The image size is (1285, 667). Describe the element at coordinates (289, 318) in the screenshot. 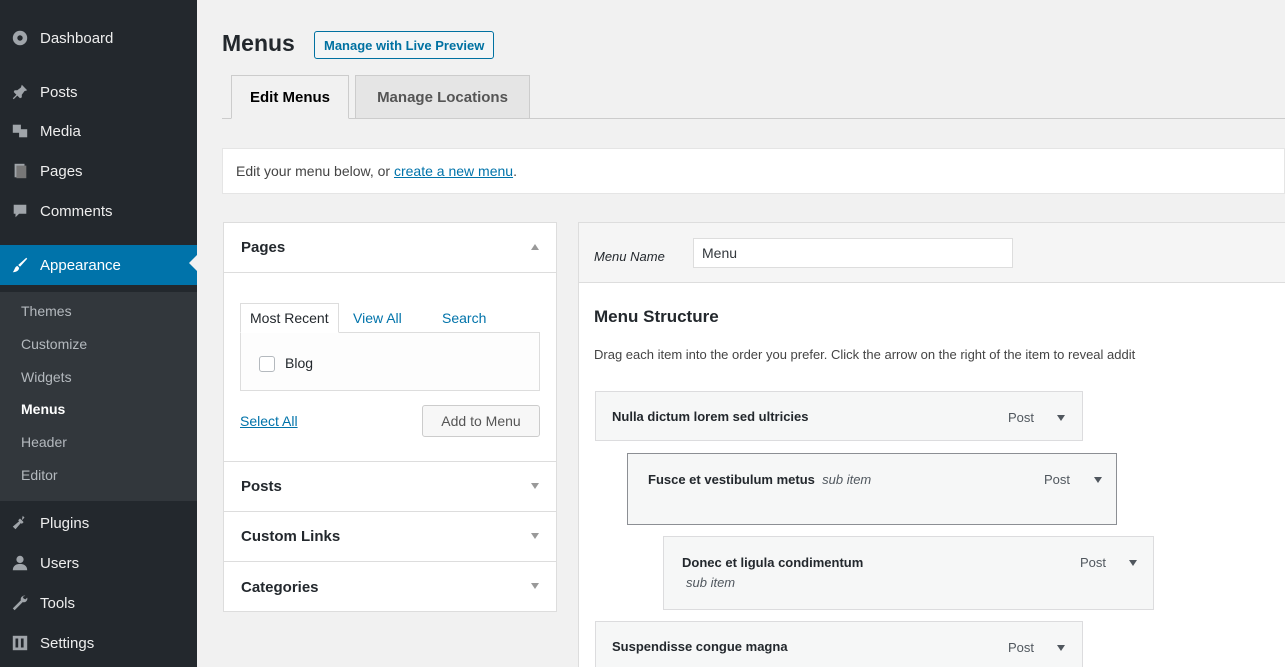

I see `tab-most-recent: Most Recent` at that location.